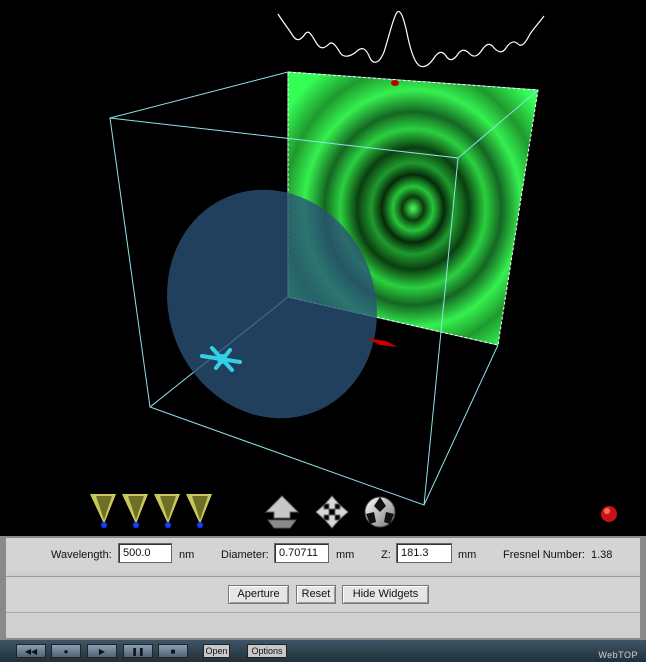 The width and height of the screenshot is (646, 662). I want to click on stop-icon: ■, so click(173, 651).